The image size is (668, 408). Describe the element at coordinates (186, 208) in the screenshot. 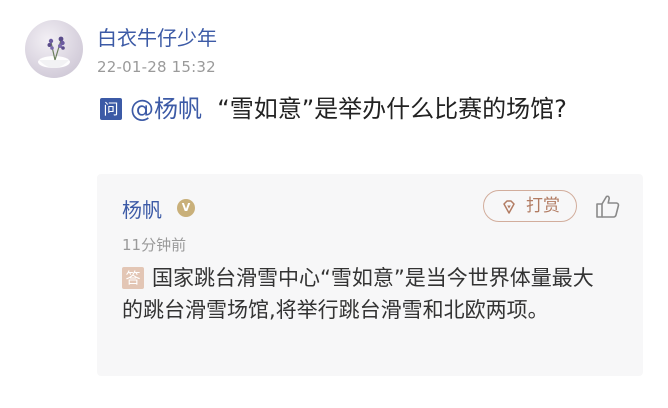

I see `verified-v-icon: V` at that location.